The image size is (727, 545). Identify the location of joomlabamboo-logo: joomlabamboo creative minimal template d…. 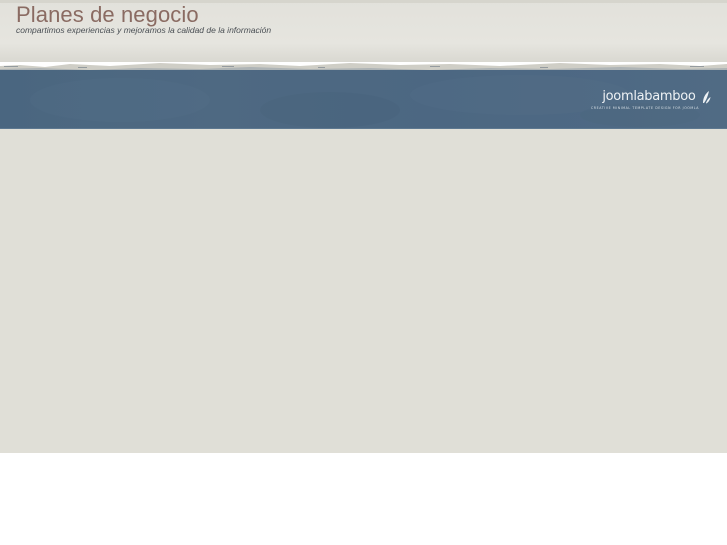
(651, 99).